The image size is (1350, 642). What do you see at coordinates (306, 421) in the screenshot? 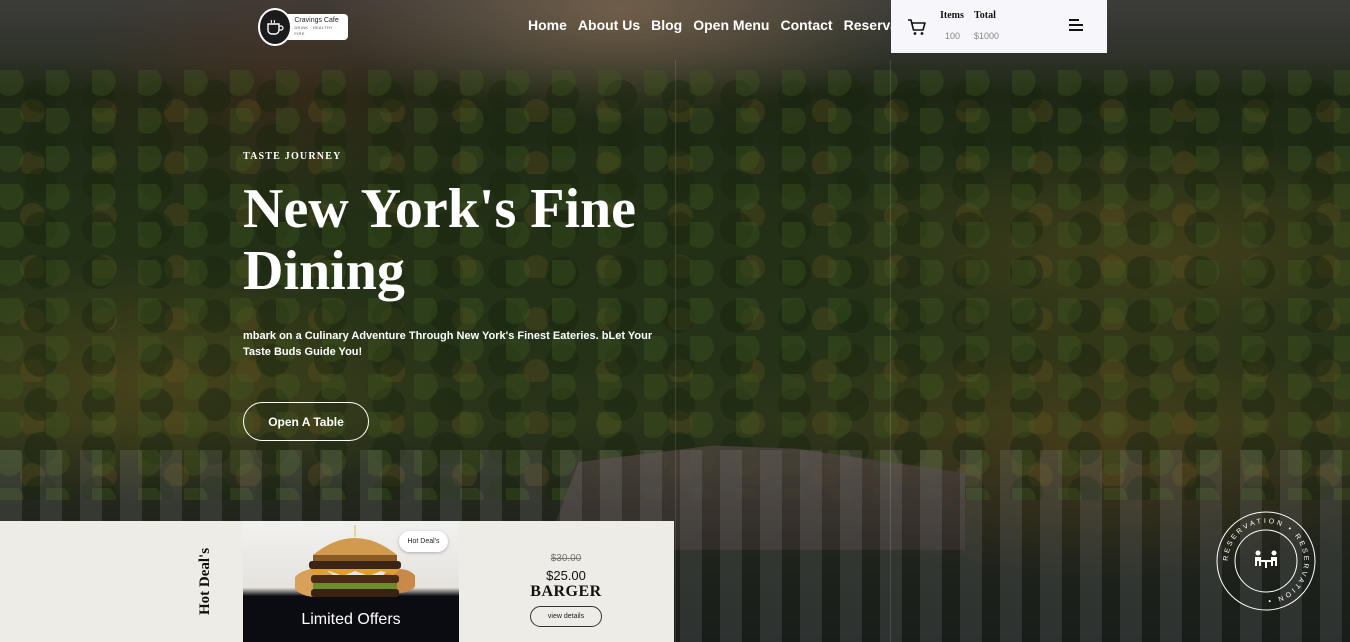
I see `open-a-table-button: Open A Table` at bounding box center [306, 421].